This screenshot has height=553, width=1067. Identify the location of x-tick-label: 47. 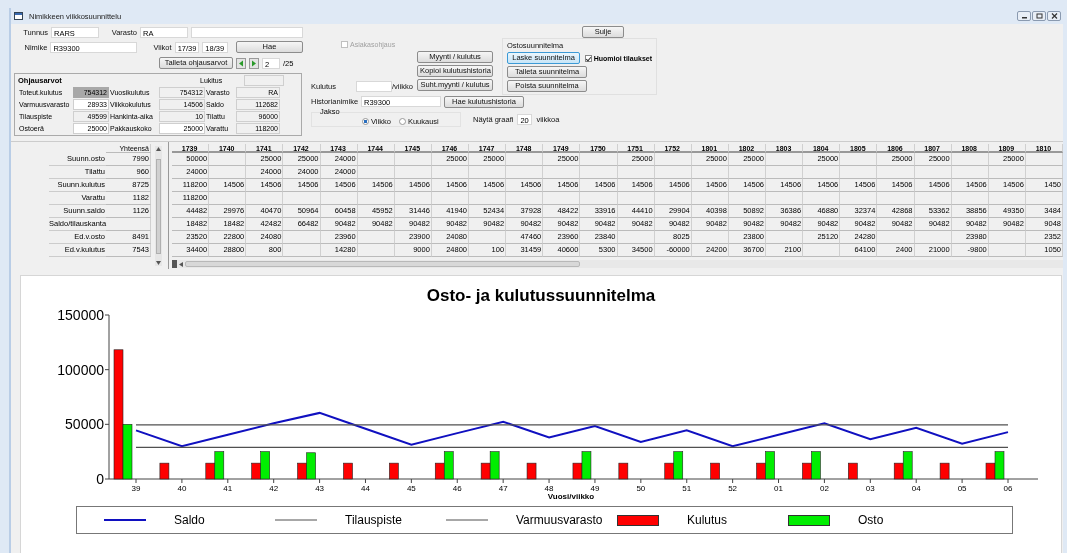
(503, 488).